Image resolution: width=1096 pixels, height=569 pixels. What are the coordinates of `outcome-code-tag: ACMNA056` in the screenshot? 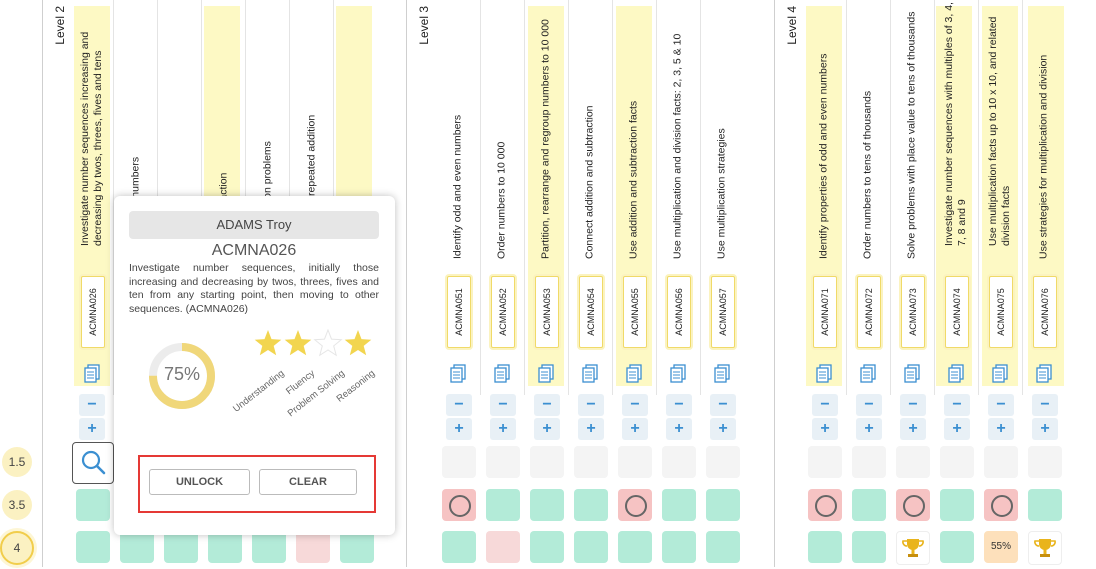 It's located at (679, 312).